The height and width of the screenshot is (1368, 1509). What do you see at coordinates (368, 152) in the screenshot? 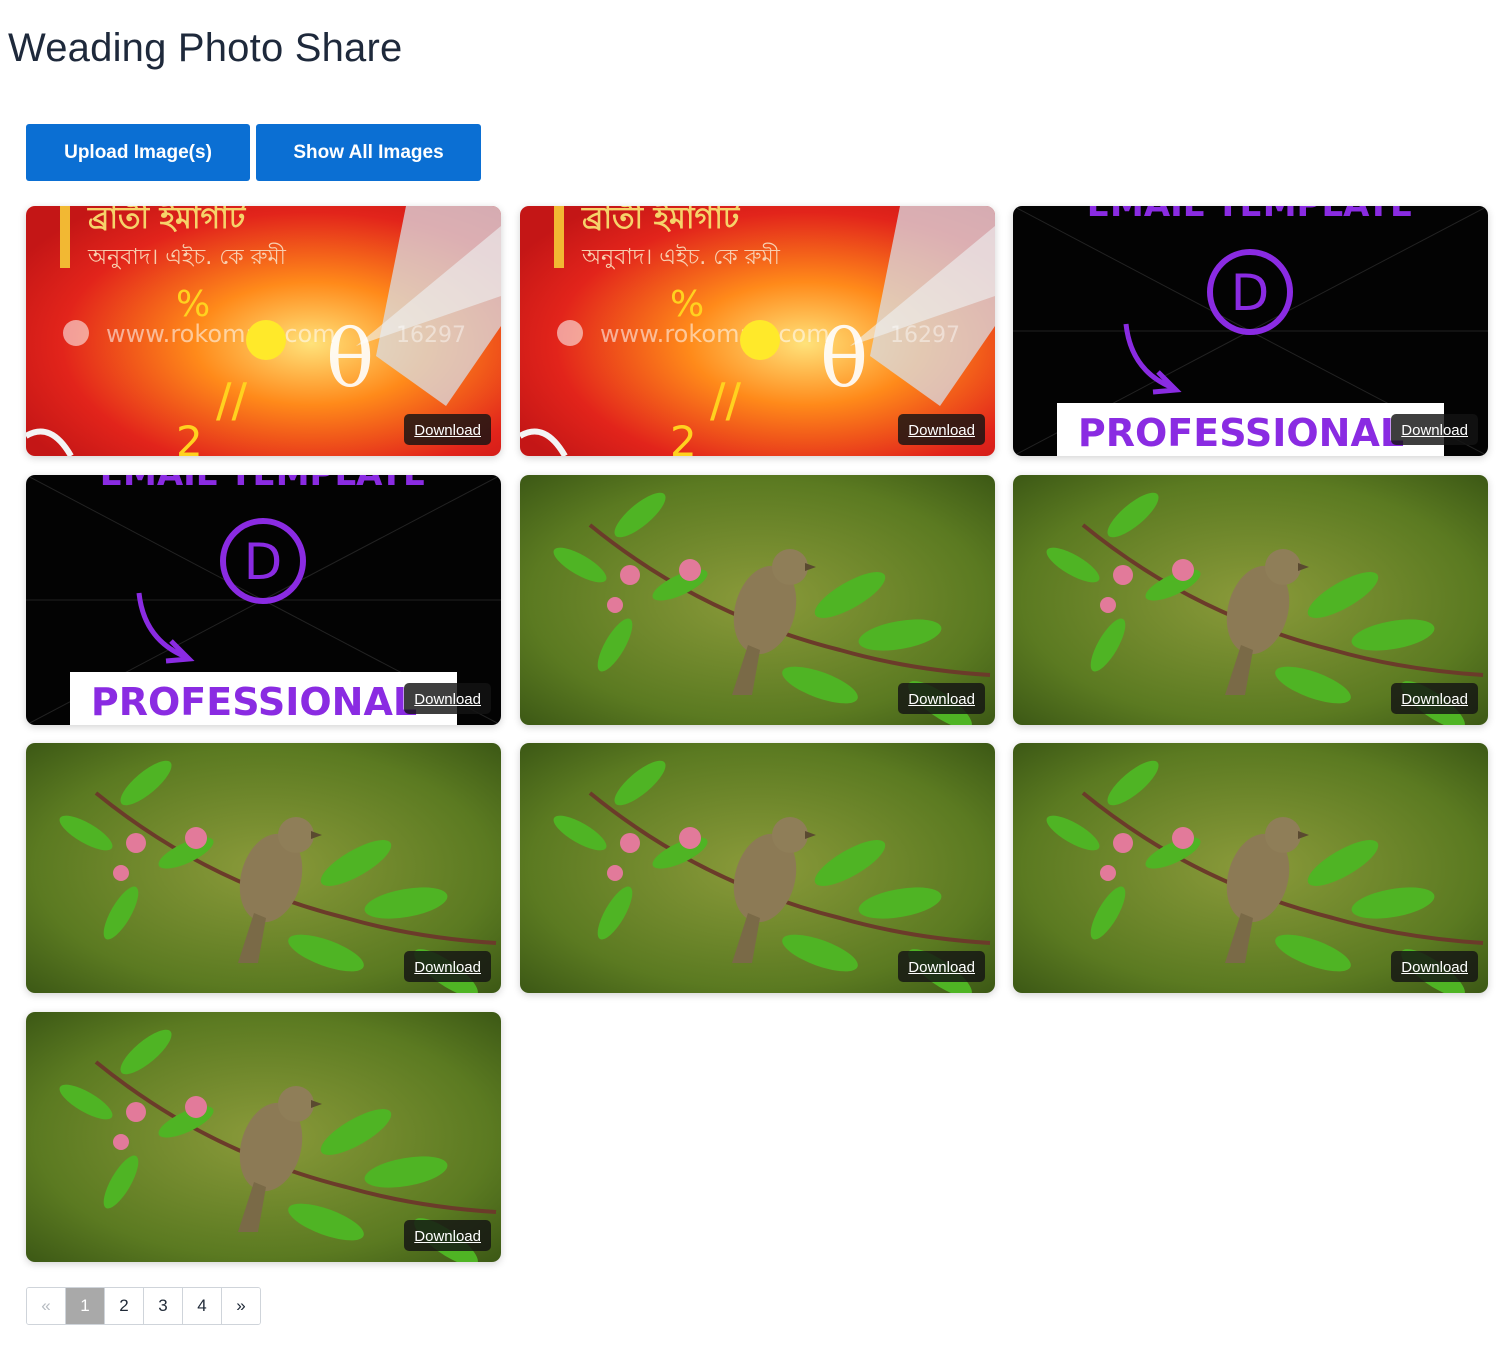
I see `show-all-images-button: Show All Images` at bounding box center [368, 152].